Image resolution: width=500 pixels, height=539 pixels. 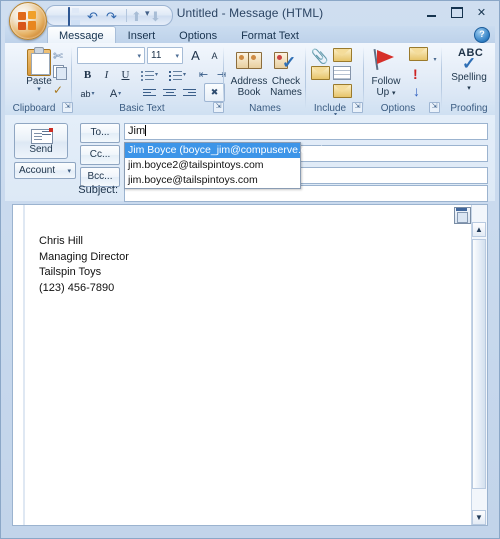 I want to click on to-input-value: Jim, so click(x=137, y=131).